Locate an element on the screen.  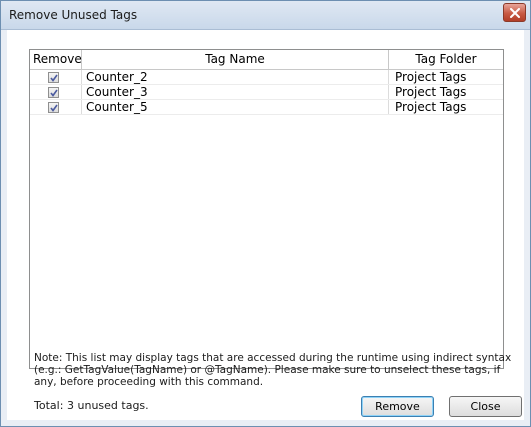
remove-button: Remove is located at coordinates (397, 406).